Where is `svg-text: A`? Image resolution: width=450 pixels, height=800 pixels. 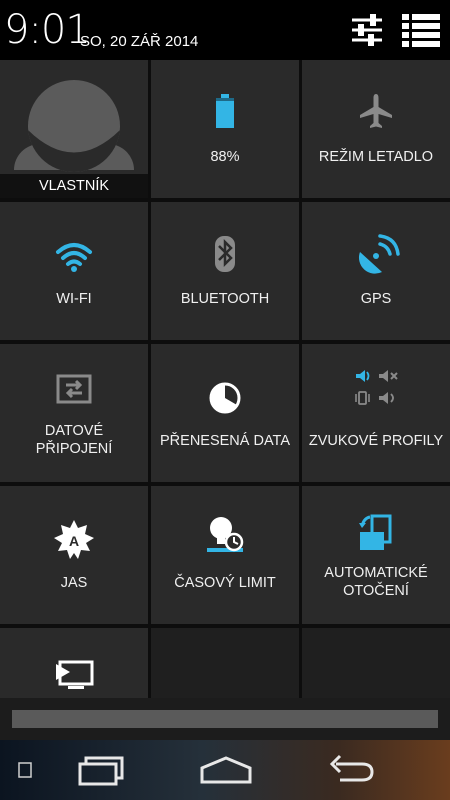
svg-text: A is located at coordinates (74, 541).